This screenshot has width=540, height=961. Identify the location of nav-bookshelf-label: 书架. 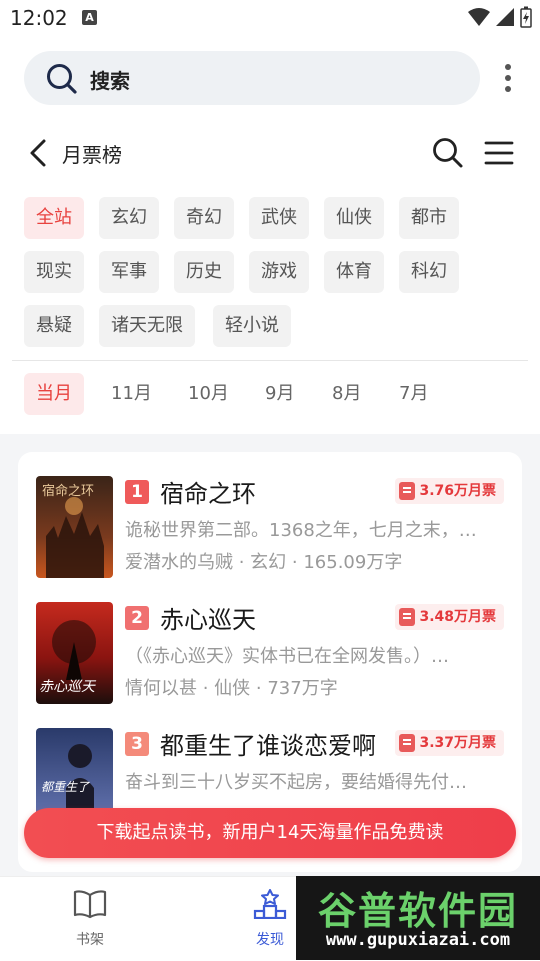
(90, 940).